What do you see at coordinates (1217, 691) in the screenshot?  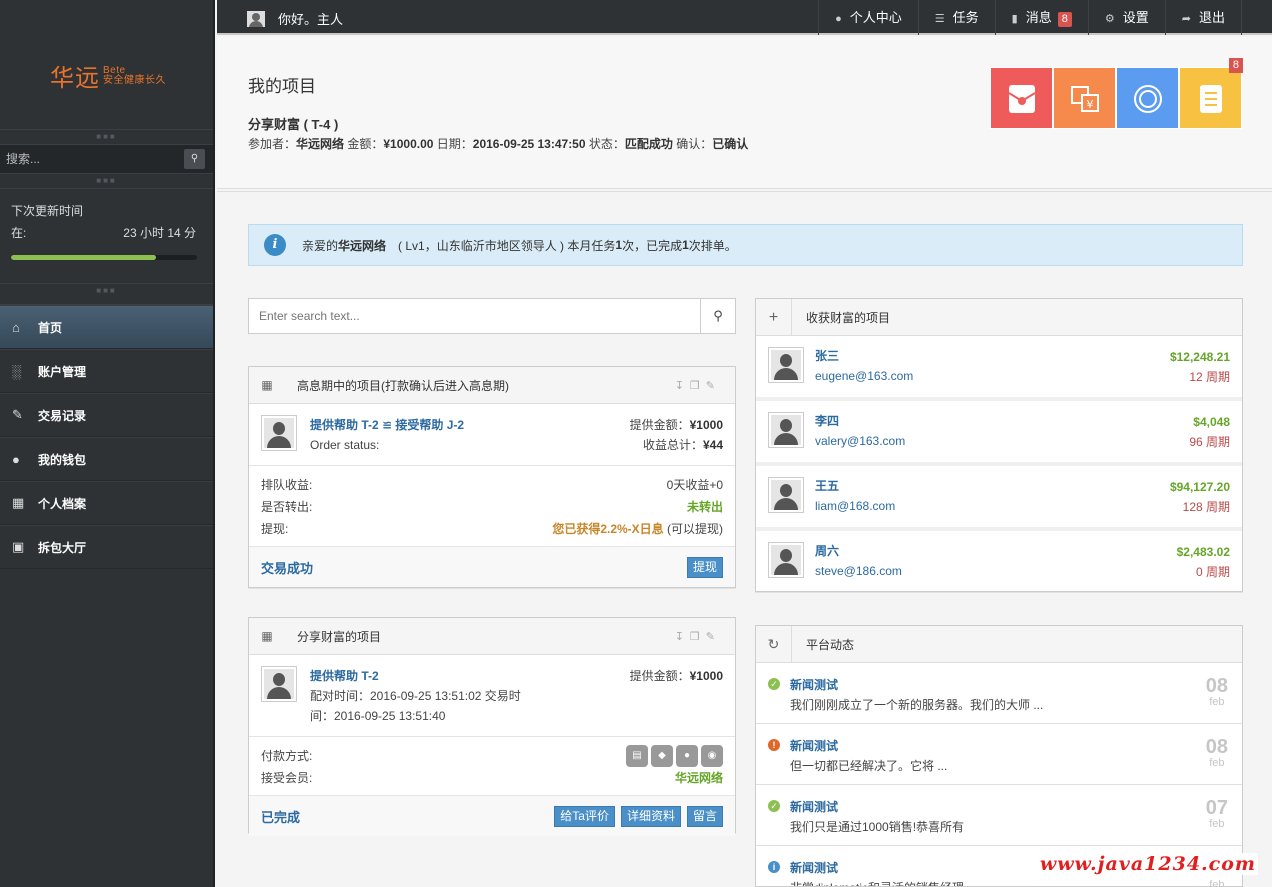 I see `news-date: 08 feb` at bounding box center [1217, 691].